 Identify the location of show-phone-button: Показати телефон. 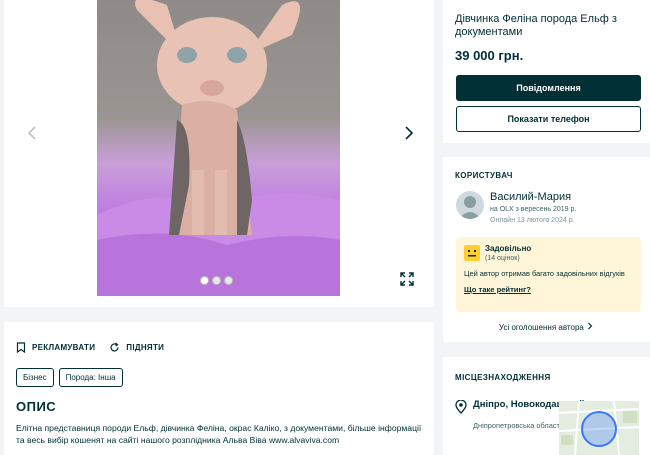
(548, 119).